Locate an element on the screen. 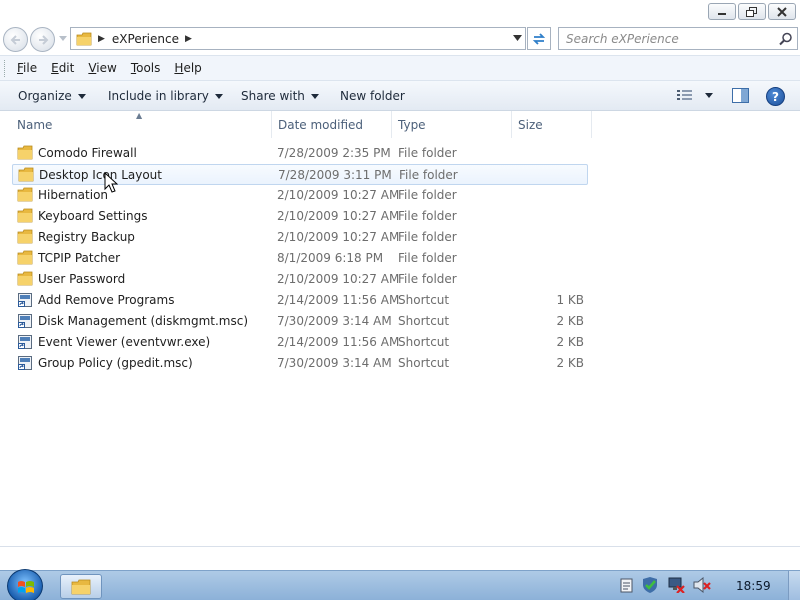 Image resolution: width=800 pixels, height=600 pixels. close-icon is located at coordinates (782, 11).